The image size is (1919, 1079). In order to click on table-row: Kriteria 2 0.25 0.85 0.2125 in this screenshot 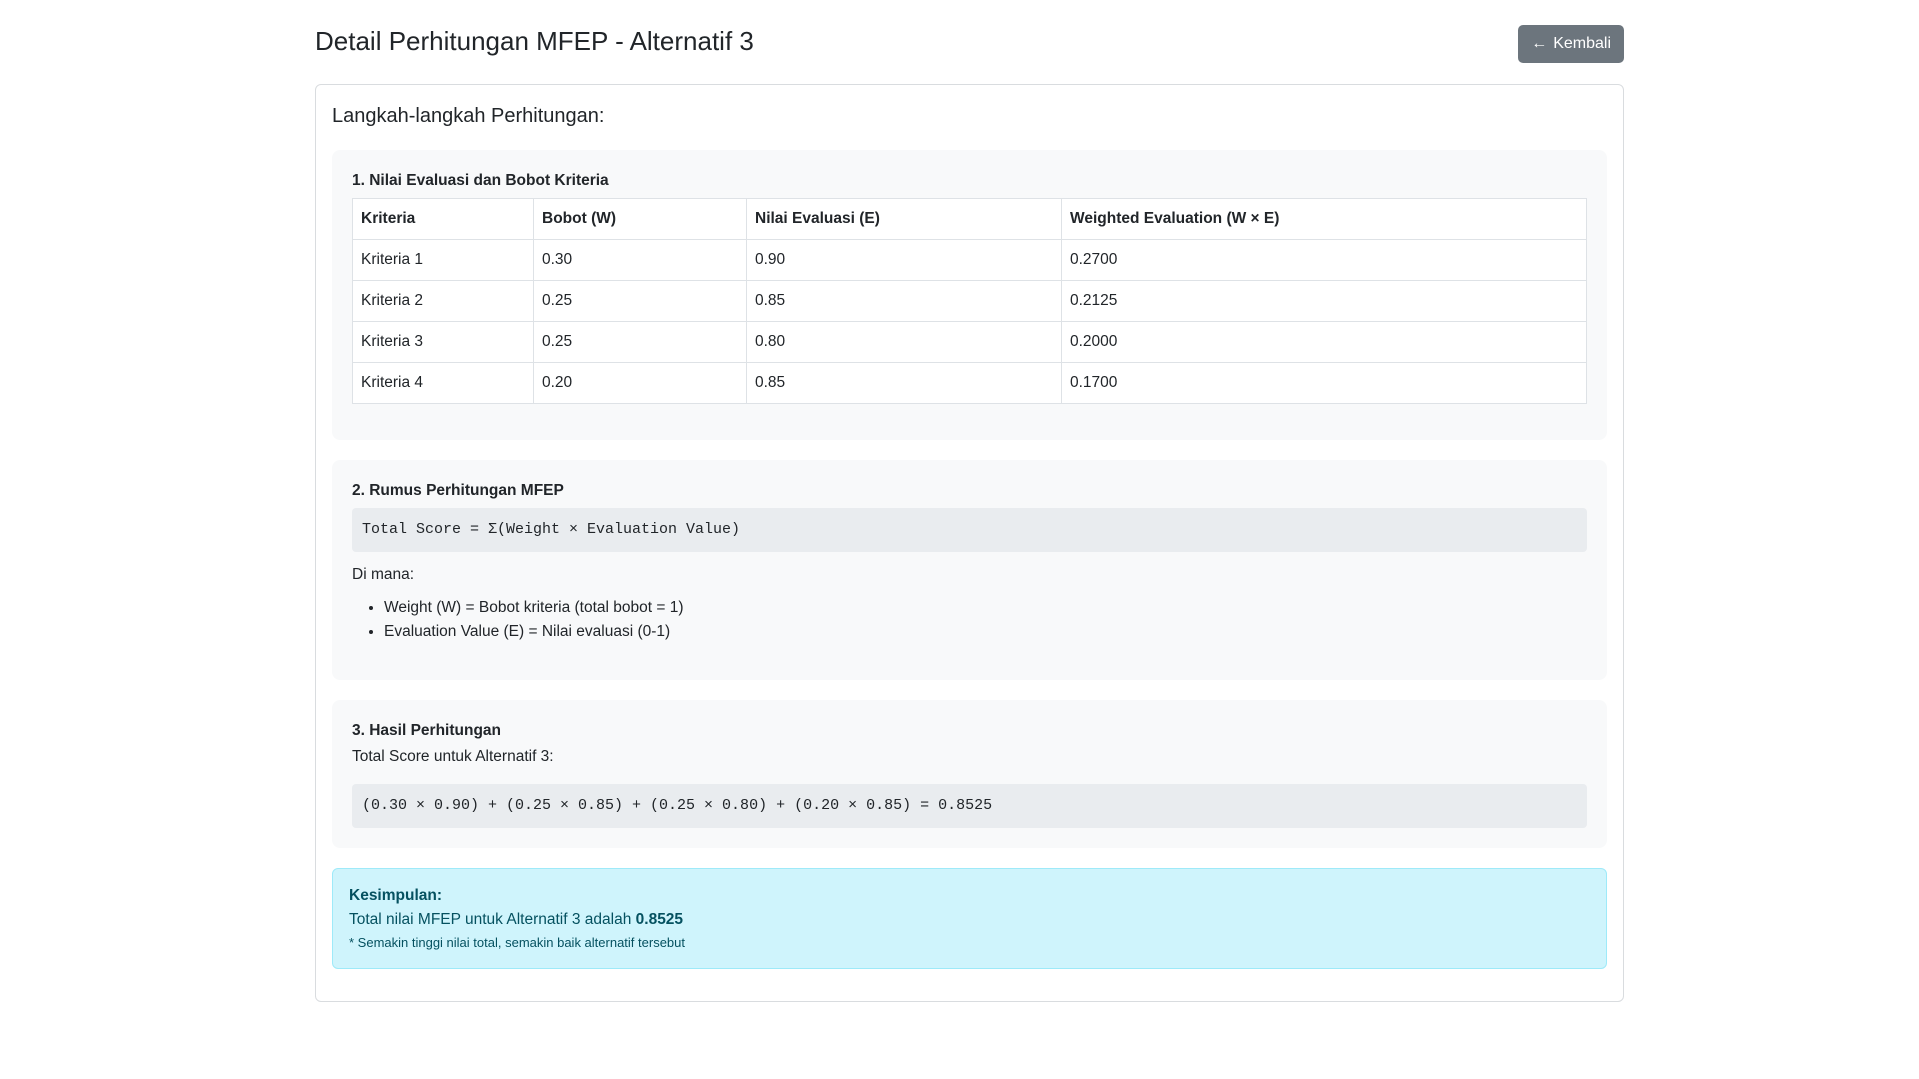, I will do `click(969, 301)`.